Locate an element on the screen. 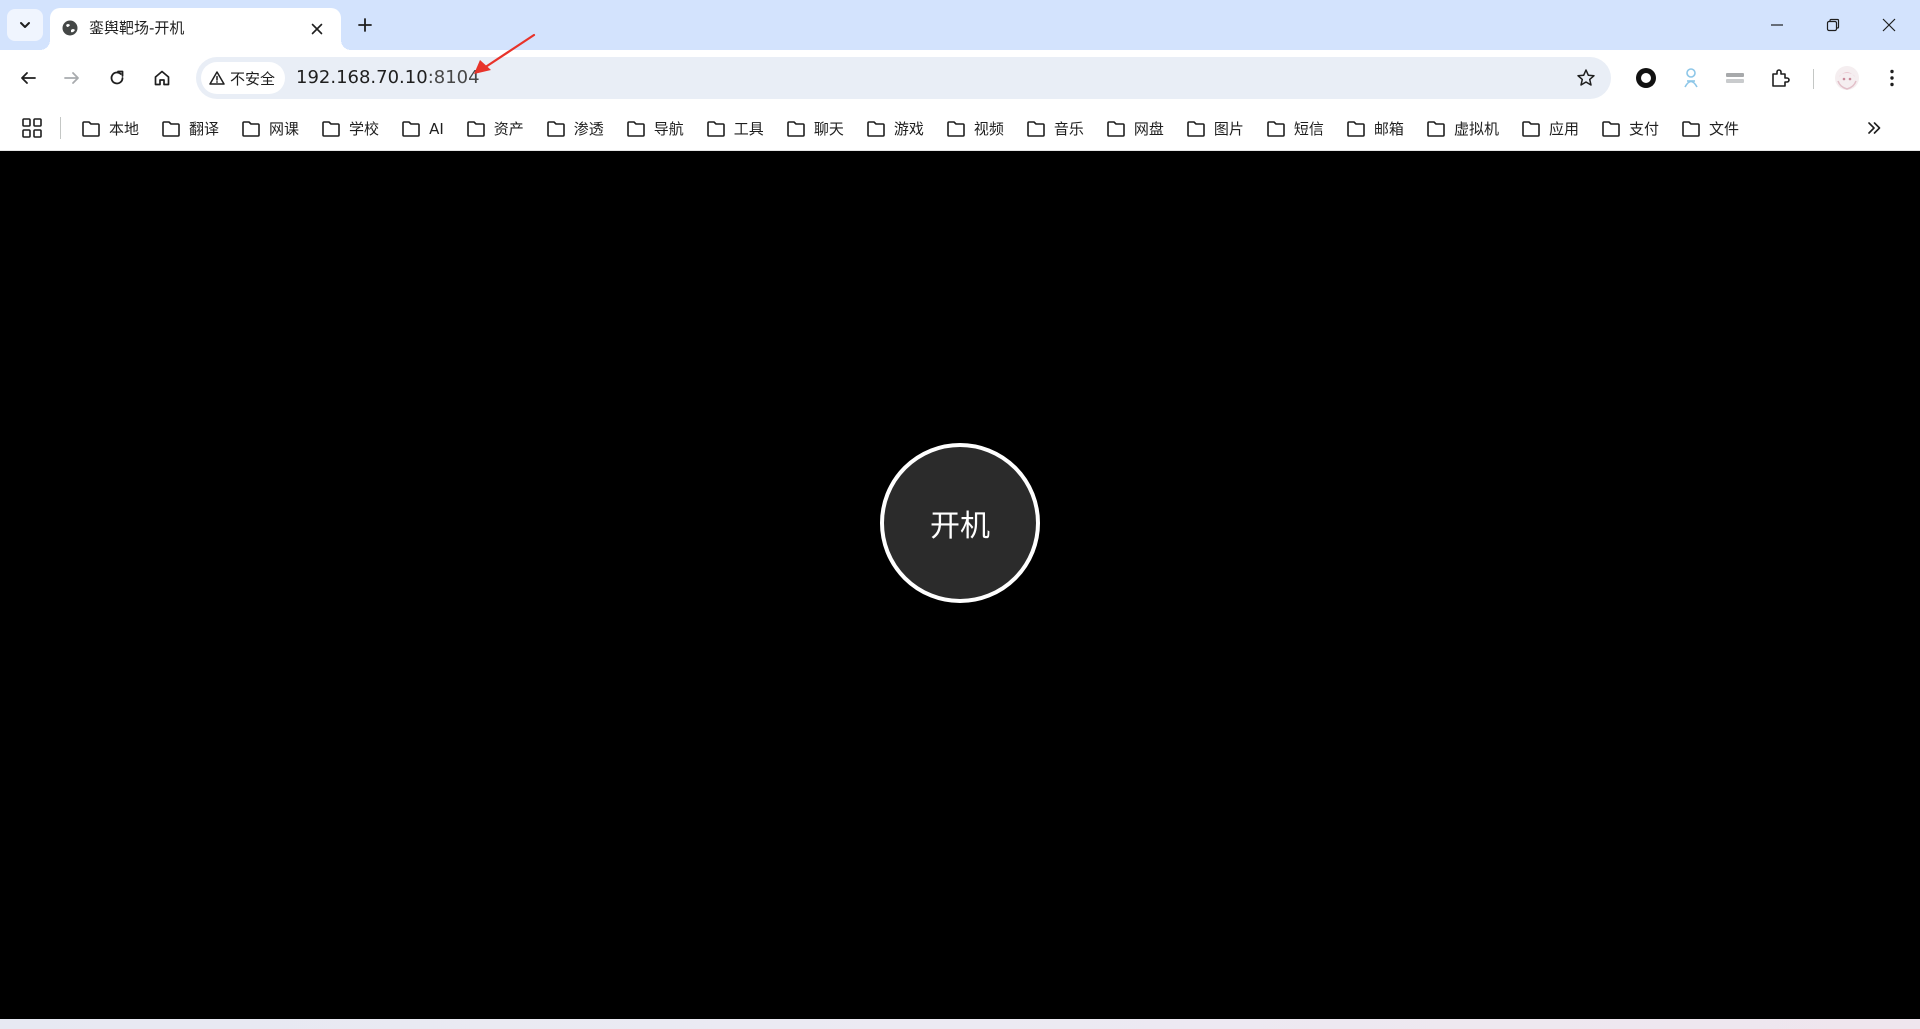 The height and width of the screenshot is (1029, 1920). bookmark-folder: 音乐 is located at coordinates (1055, 129).